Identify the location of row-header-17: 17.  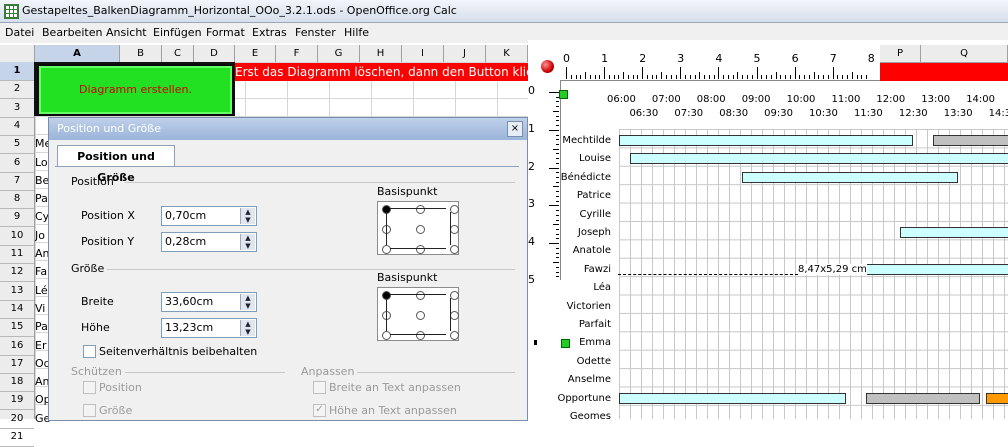
(17, 364).